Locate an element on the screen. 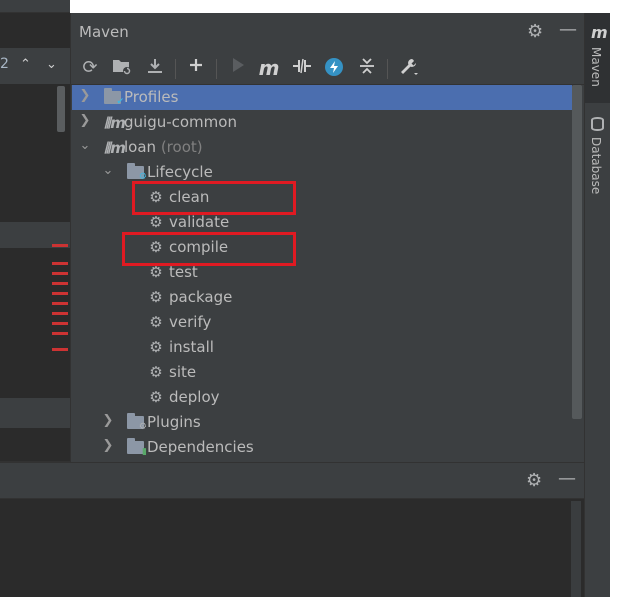 This screenshot has height=597, width=618. maven-header: Maven ⚙ — is located at coordinates (328, 32).